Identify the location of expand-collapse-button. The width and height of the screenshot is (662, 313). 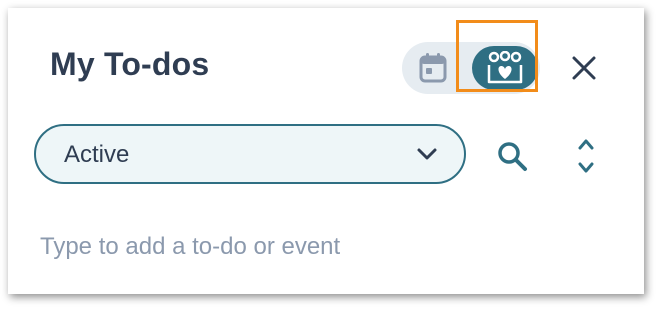
(586, 156).